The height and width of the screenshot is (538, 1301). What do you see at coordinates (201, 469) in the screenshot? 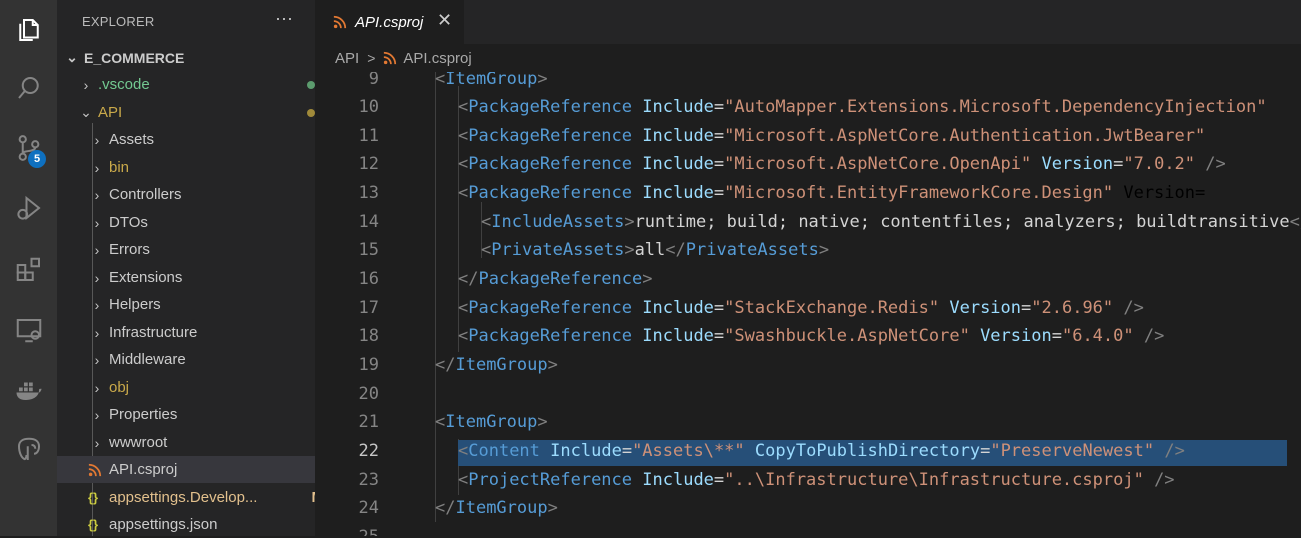
I see `tree-file-api-csproj: API.csproj` at bounding box center [201, 469].